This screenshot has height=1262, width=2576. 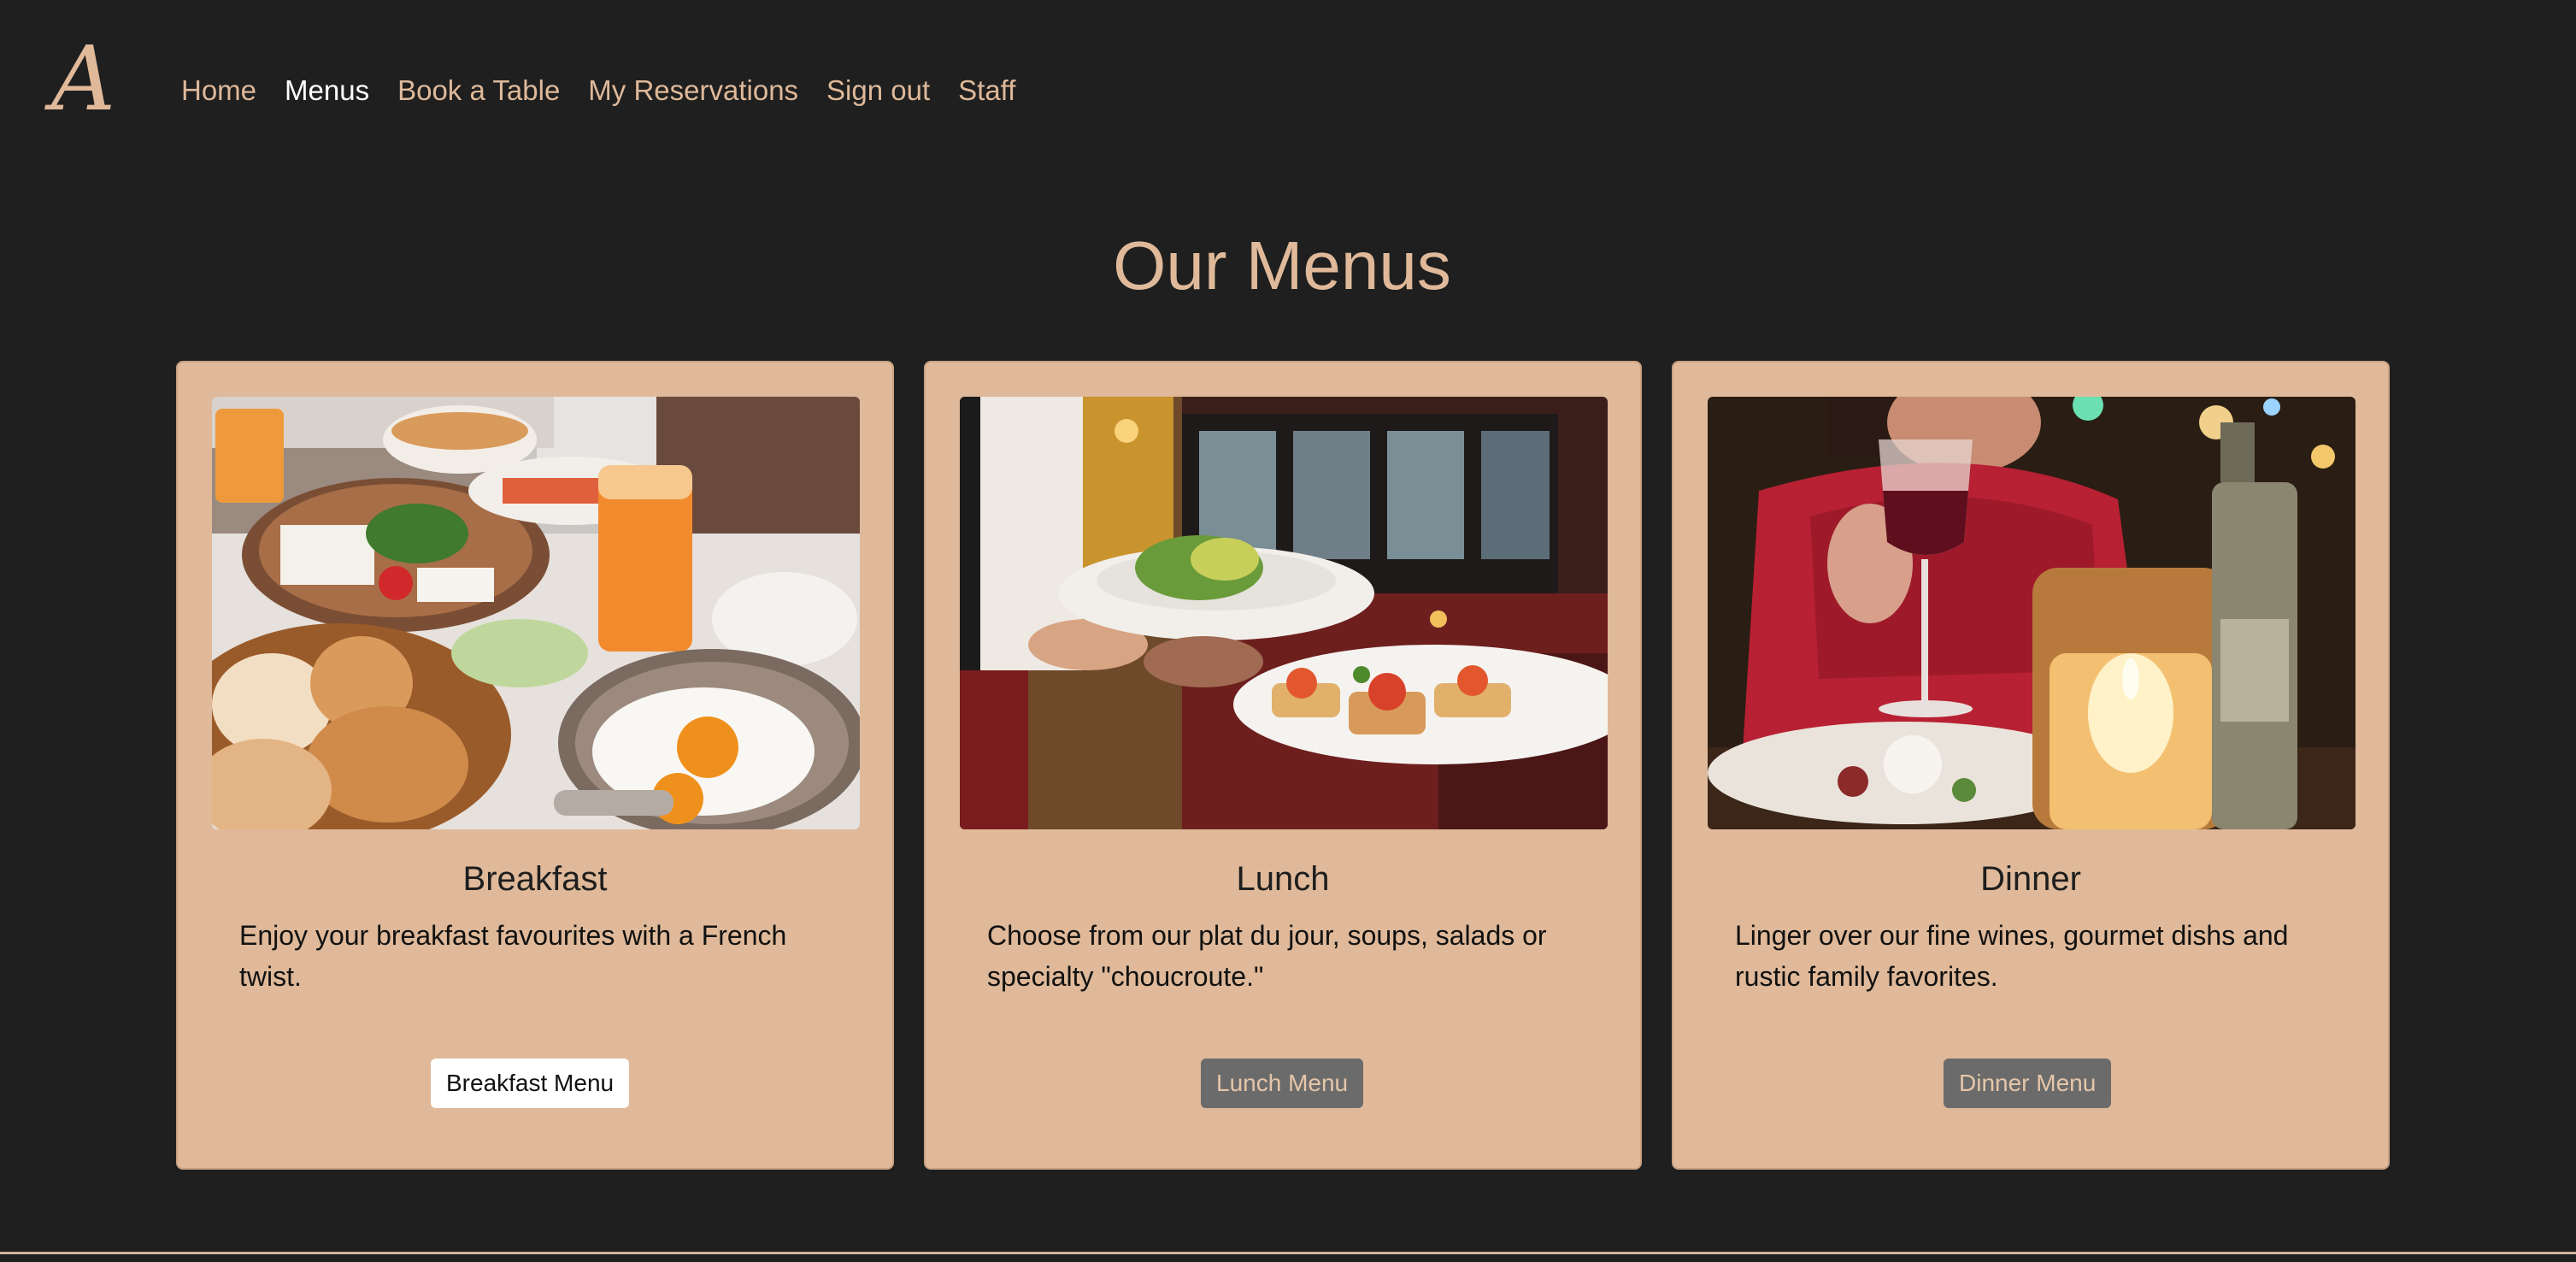 What do you see at coordinates (536, 613) in the screenshot?
I see `breakfast-image` at bounding box center [536, 613].